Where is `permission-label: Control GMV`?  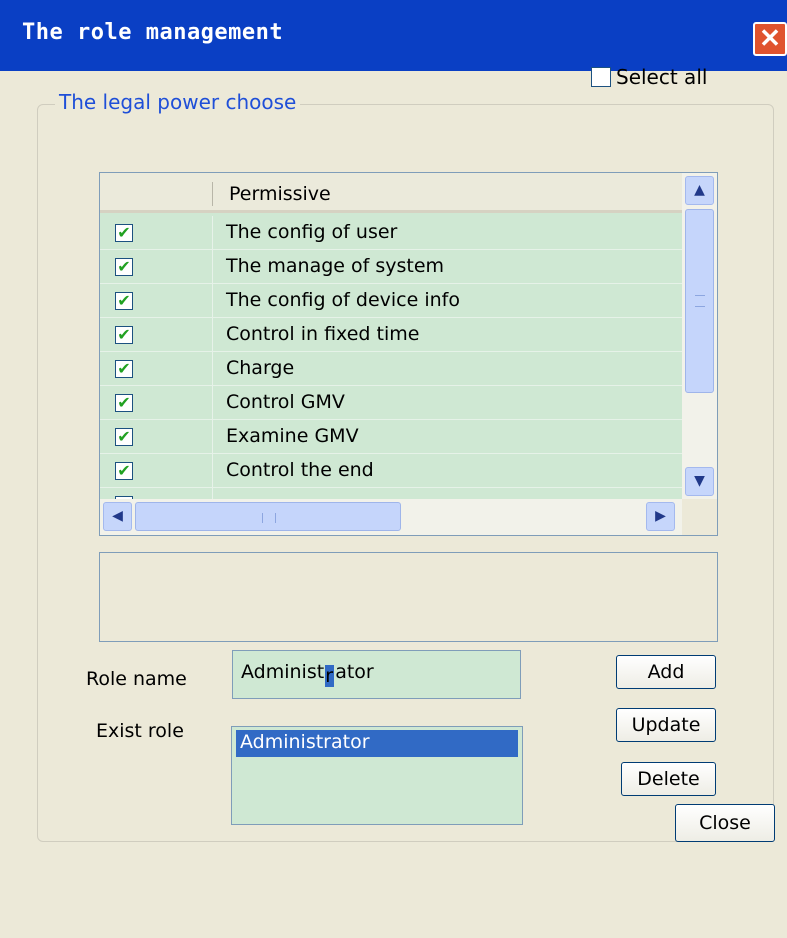 permission-label: Control GMV is located at coordinates (285, 402).